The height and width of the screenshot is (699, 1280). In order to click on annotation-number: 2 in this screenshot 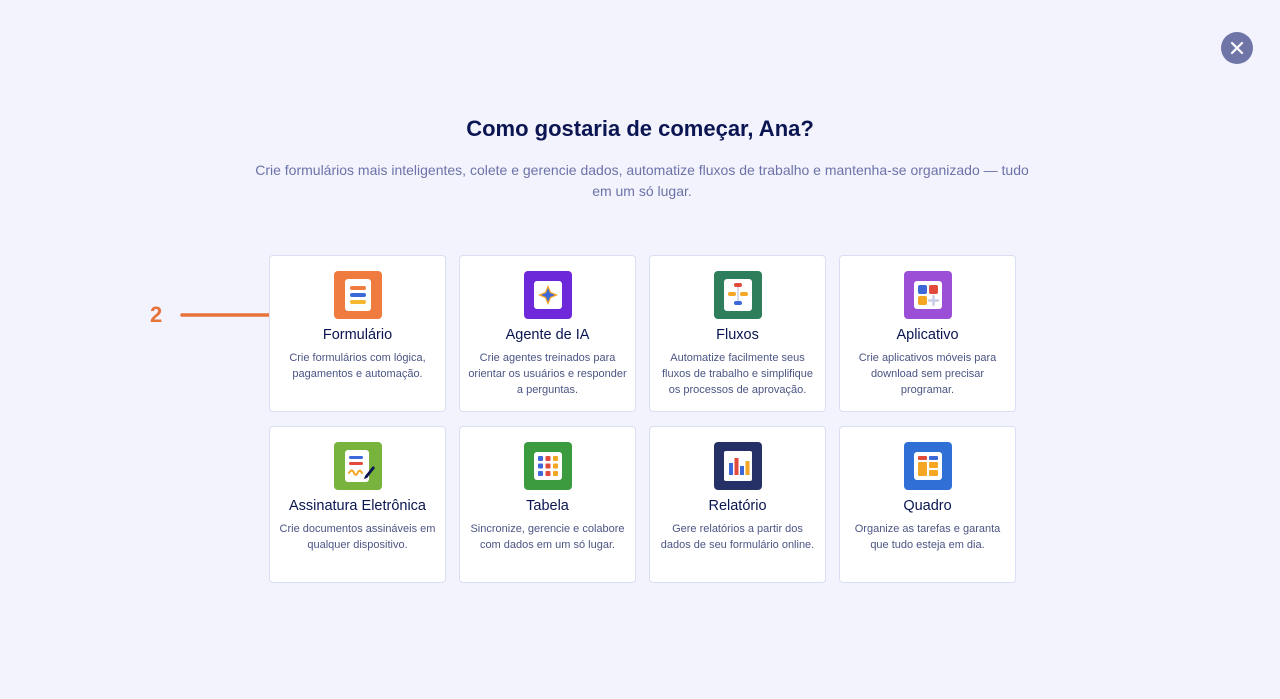, I will do `click(156, 314)`.